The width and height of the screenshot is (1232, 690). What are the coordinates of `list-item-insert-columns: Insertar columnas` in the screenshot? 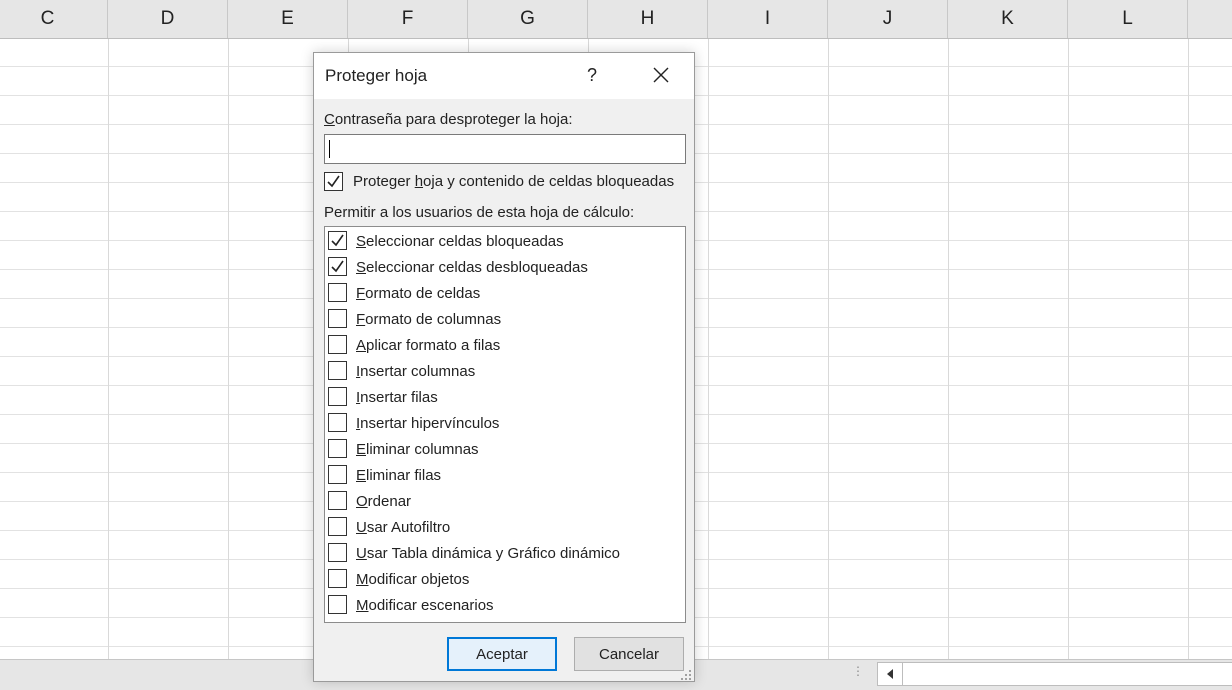 It's located at (505, 371).